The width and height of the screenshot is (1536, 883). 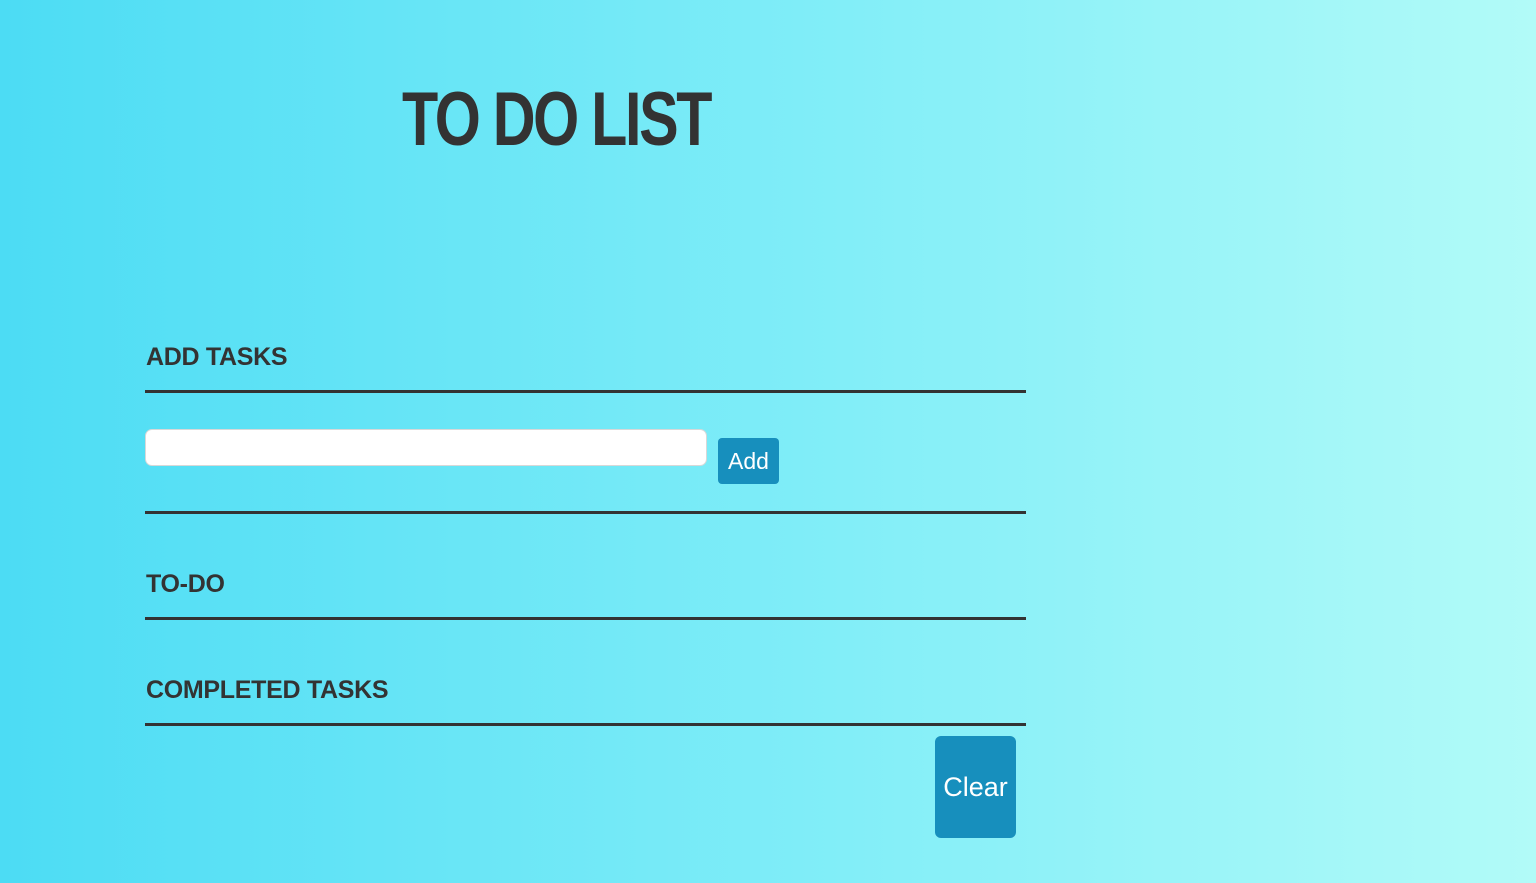 What do you see at coordinates (267, 690) in the screenshot?
I see `completed-tasks-heading: COMPLETED TASKS` at bounding box center [267, 690].